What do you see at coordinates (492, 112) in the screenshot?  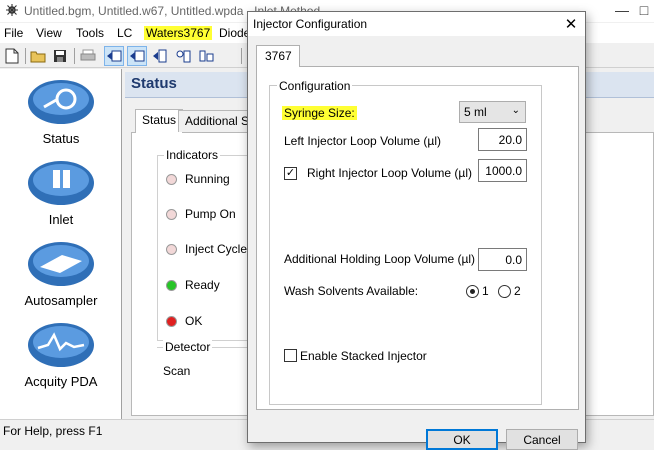 I see `syringe-size-select: 5 ml ⌄` at bounding box center [492, 112].